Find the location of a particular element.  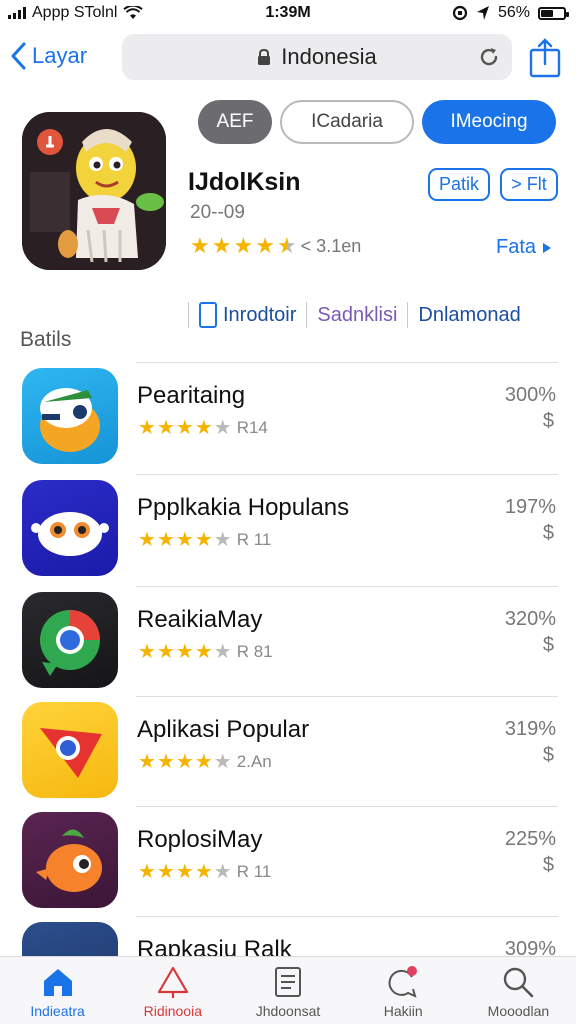

list-item: Ppplkakia Hopulans ★ ★ ★ ★ ★ R 11 197% $ is located at coordinates (288, 529).